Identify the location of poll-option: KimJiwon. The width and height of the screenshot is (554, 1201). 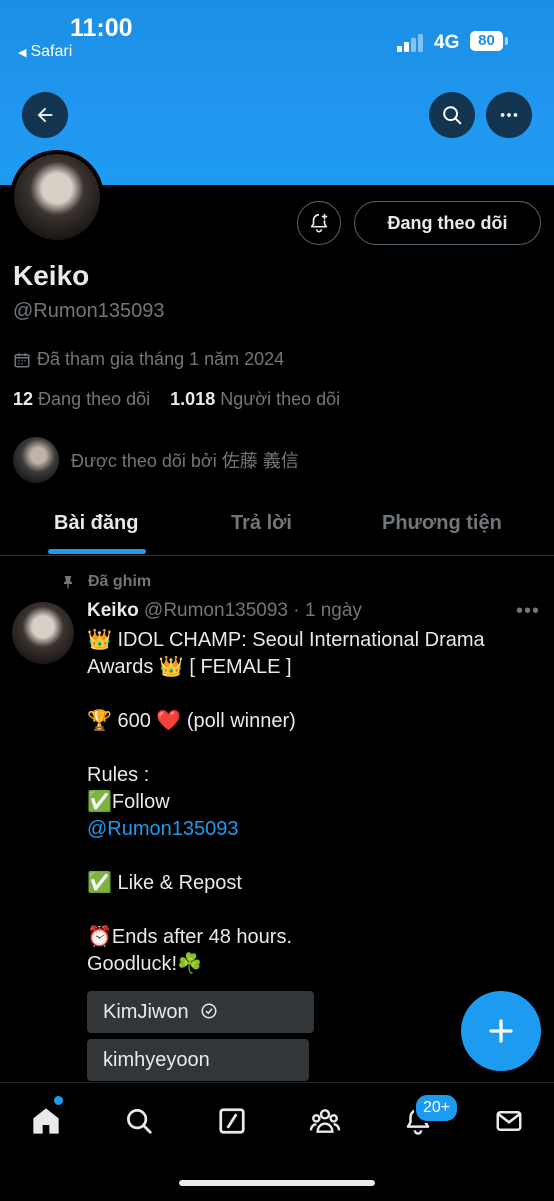
(200, 1012).